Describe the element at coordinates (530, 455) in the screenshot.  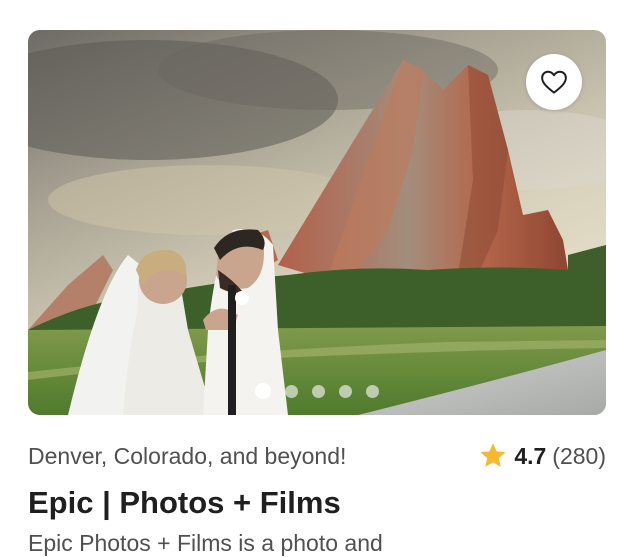
I see `rating-score: 4.7` at that location.